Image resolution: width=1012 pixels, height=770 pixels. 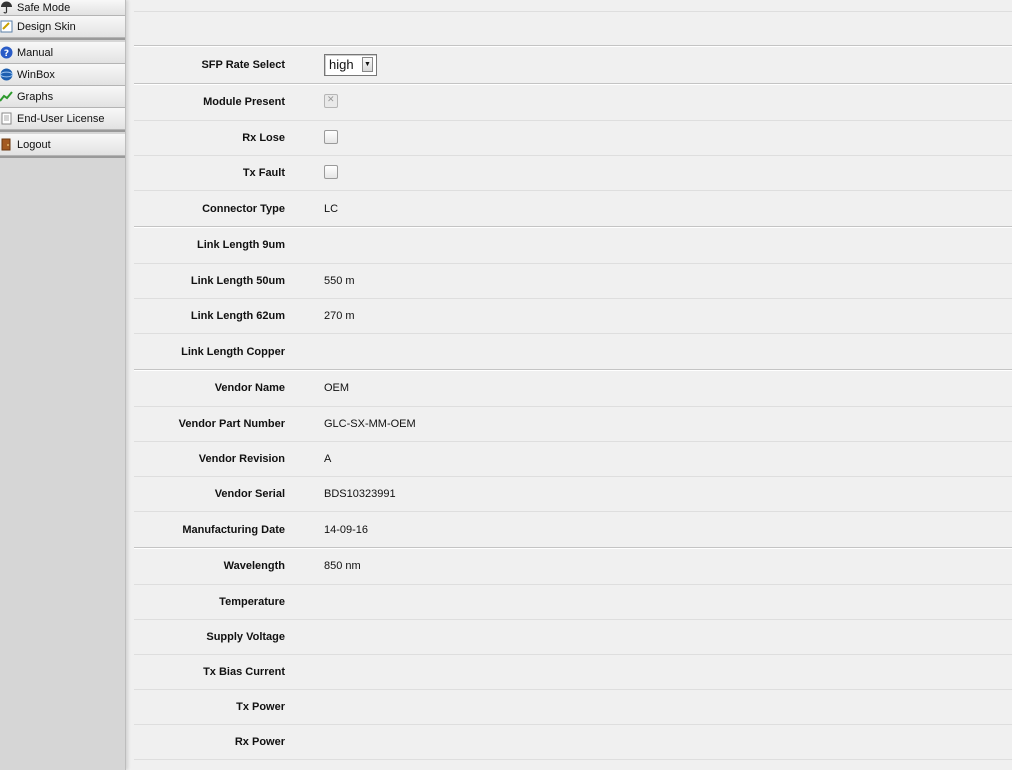 I want to click on menu-group-tools: ? Manual WinBox Graphs End-User License, so click(x=62, y=87).